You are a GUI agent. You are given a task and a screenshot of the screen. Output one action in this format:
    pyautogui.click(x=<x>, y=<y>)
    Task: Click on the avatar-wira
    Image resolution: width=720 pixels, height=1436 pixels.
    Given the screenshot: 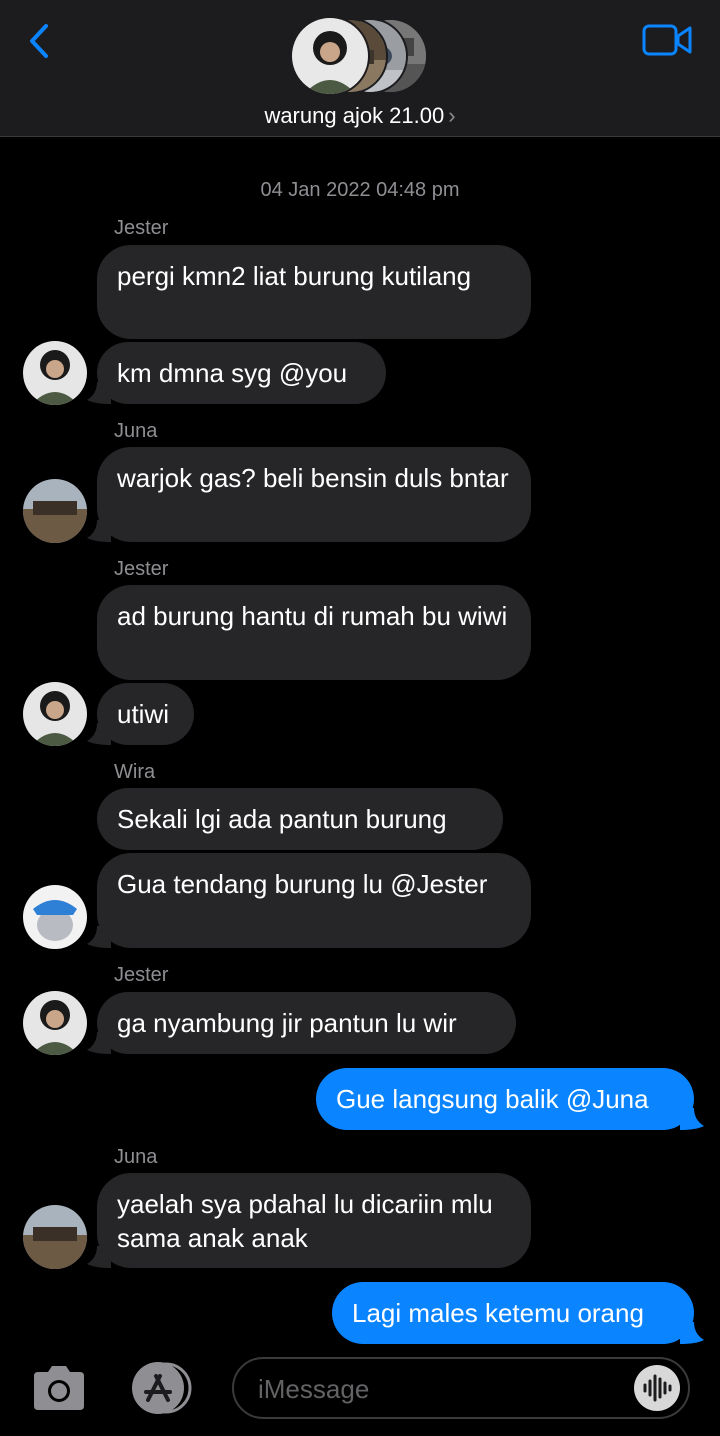 What is the action you would take?
    pyautogui.click(x=55, y=917)
    